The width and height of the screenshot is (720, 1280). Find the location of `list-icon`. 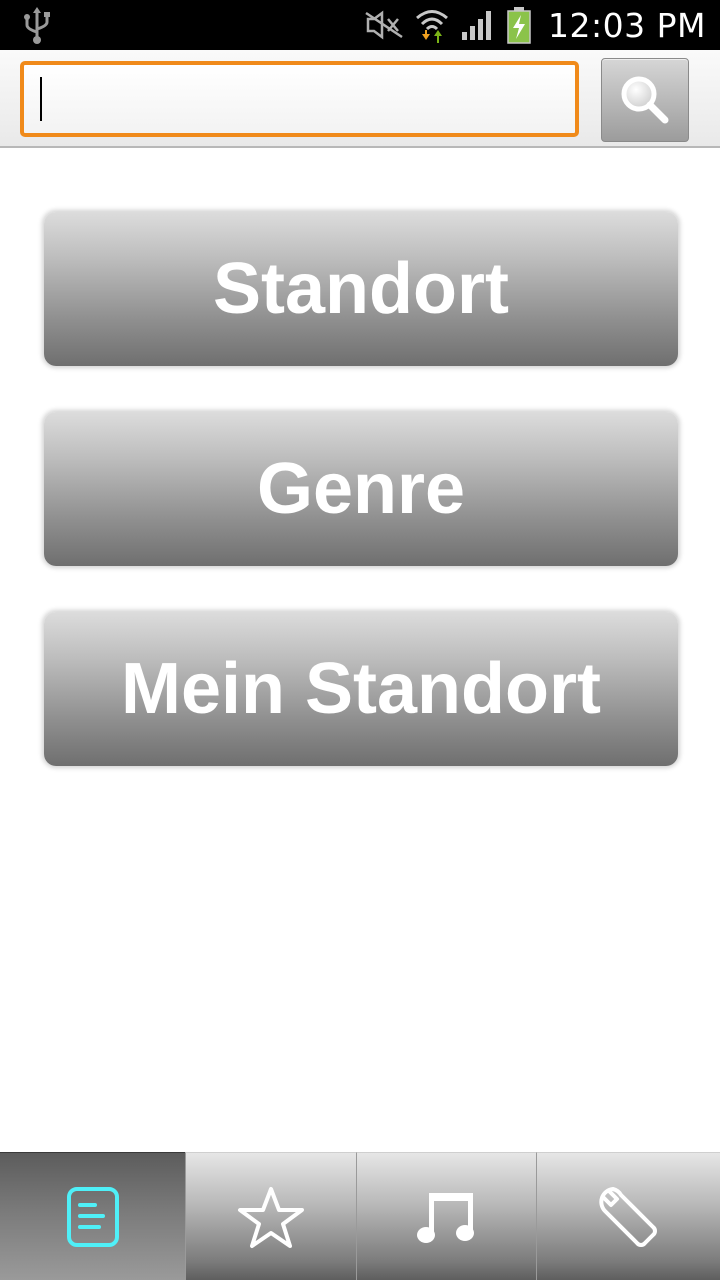

list-icon is located at coordinates (92, 1216).